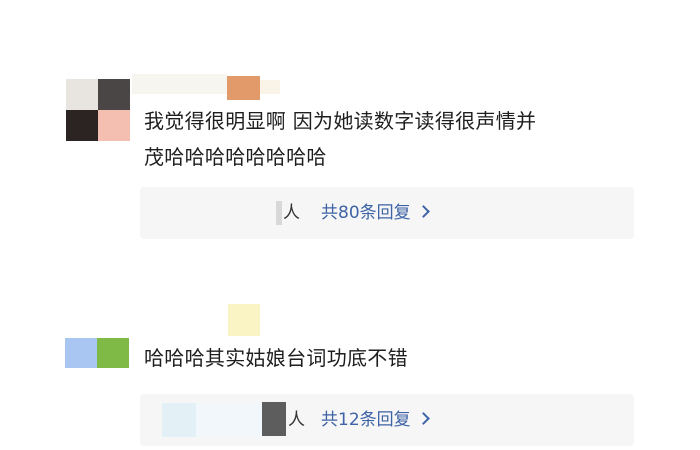  I want to click on comment-text: 哈哈哈其实姑娘台词功底不错, so click(394, 358).